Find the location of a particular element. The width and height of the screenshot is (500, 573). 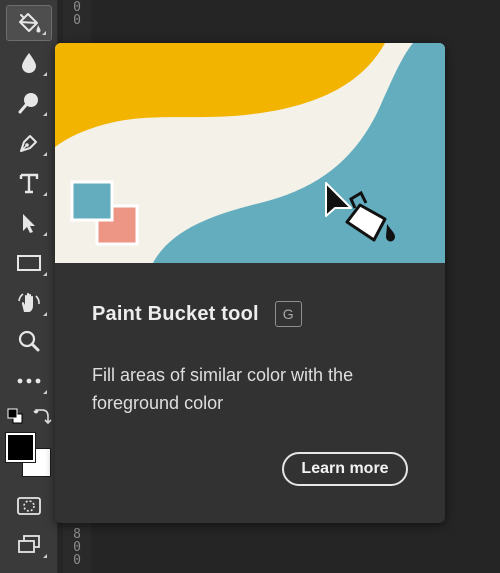

pen-tool-button is located at coordinates (29, 143).